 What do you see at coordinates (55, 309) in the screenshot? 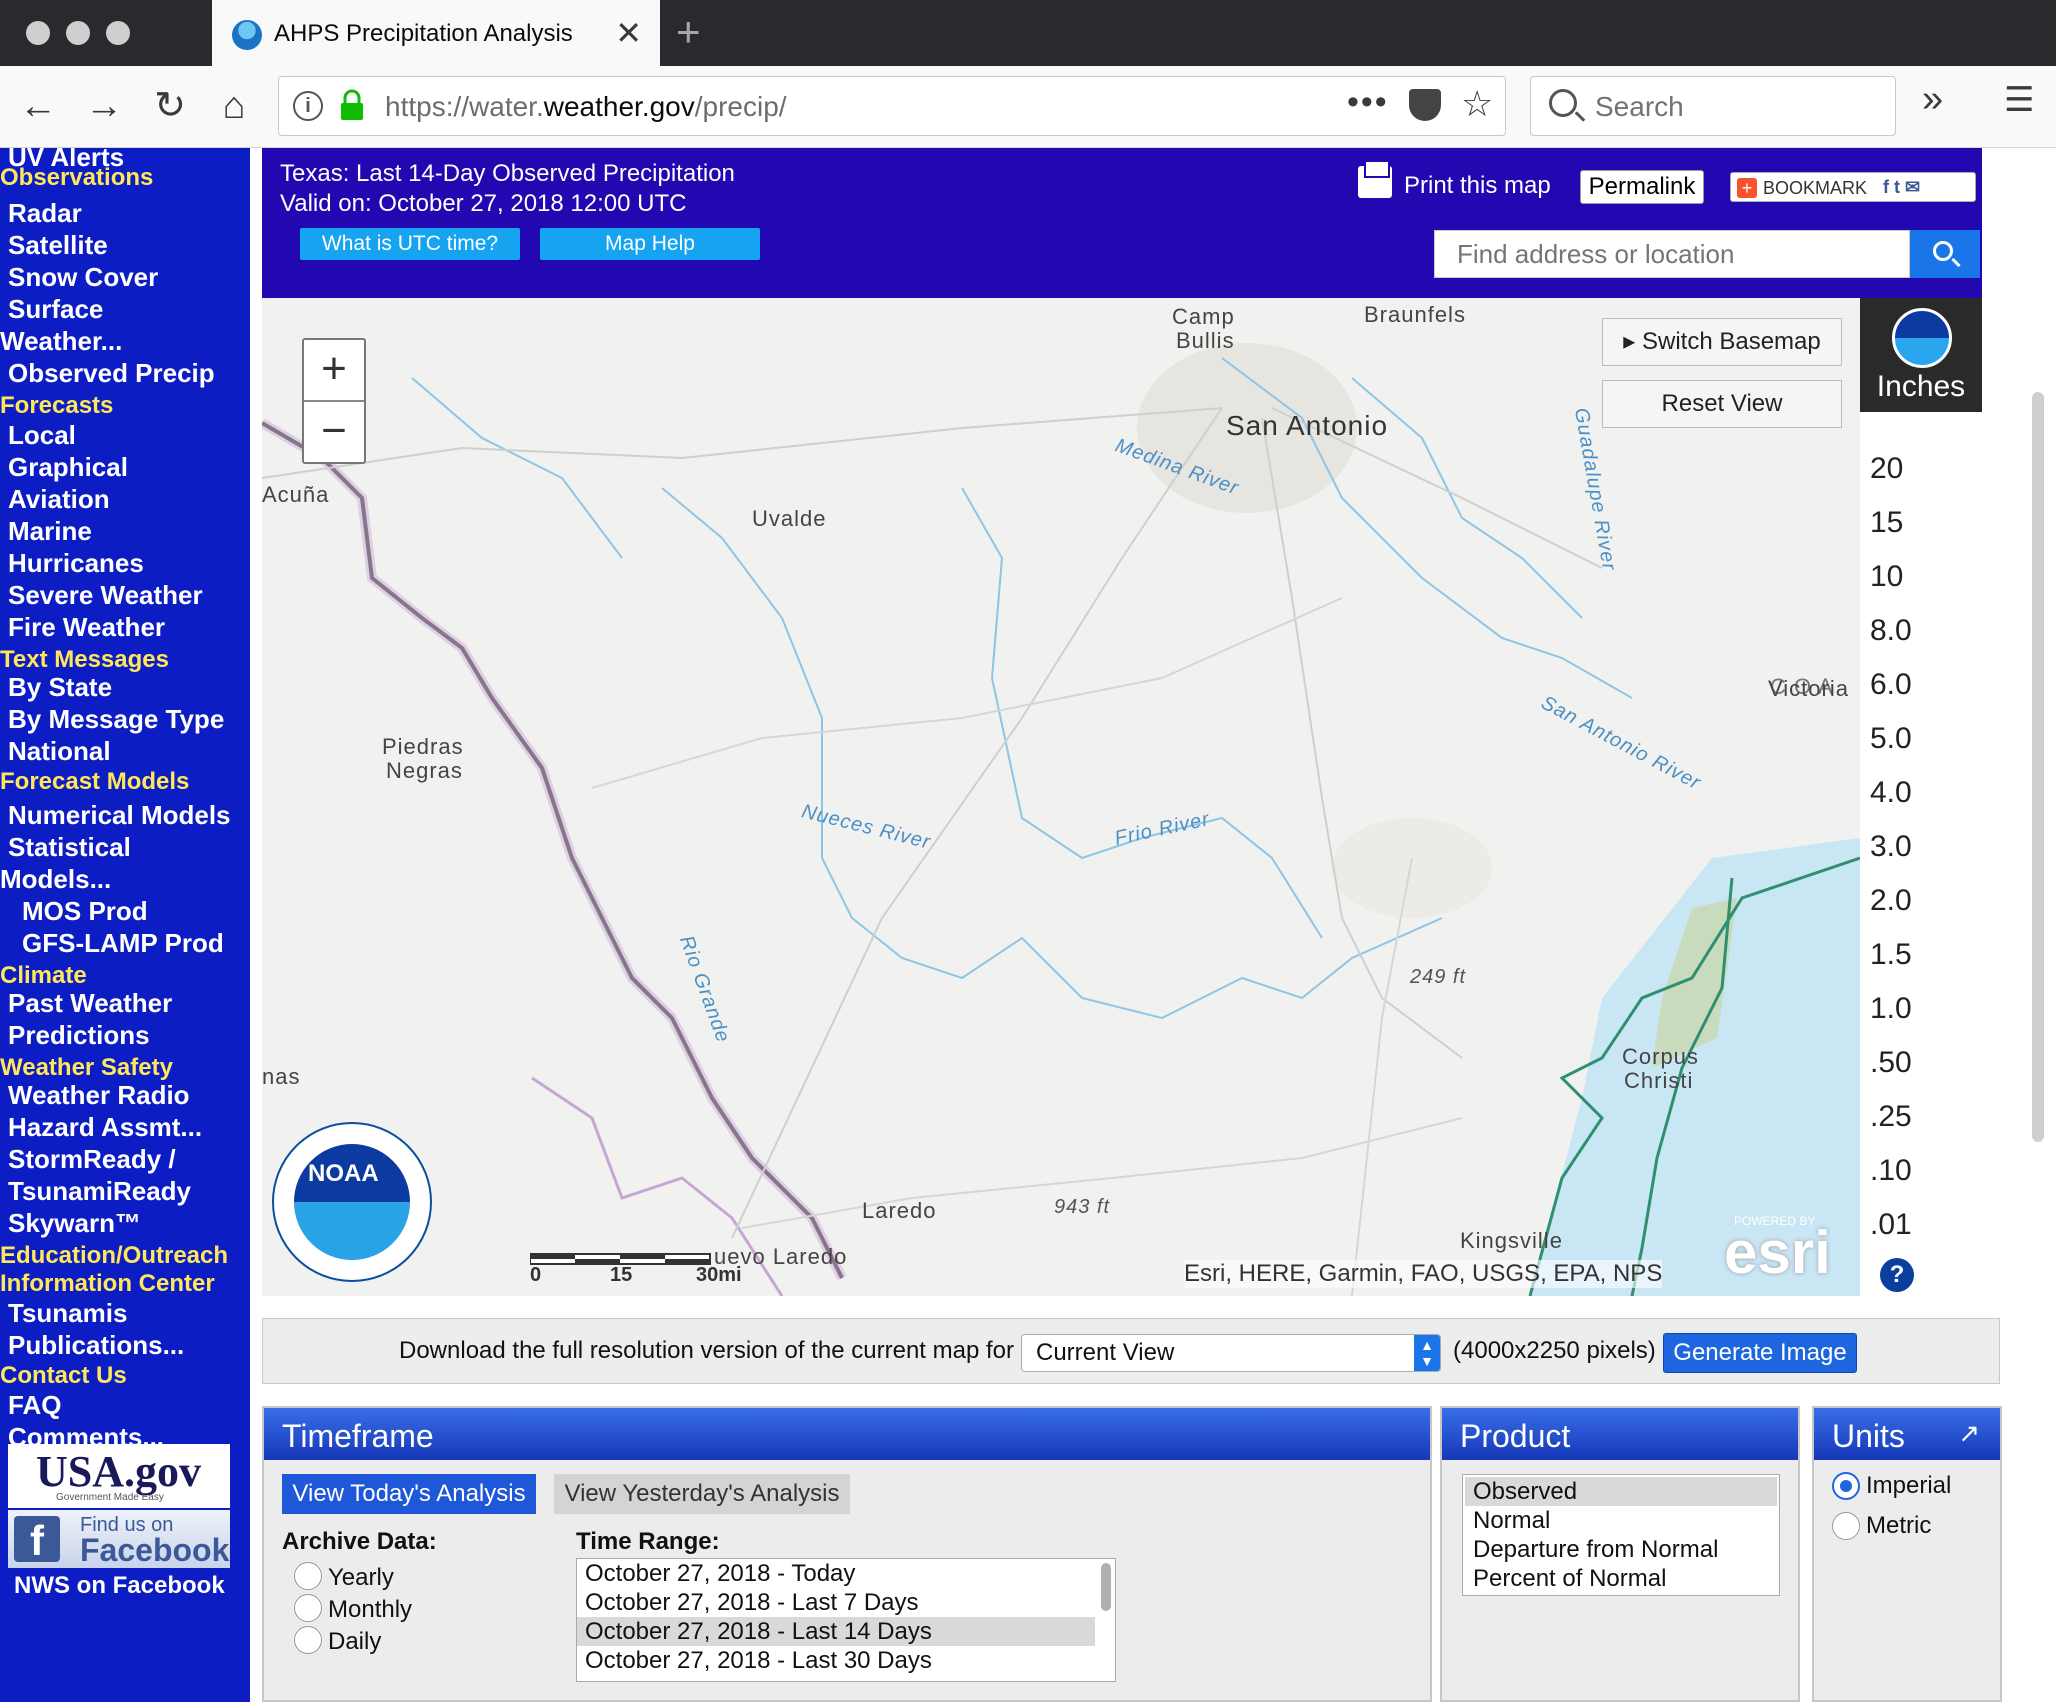
I see `sidebar-link: Surface` at bounding box center [55, 309].